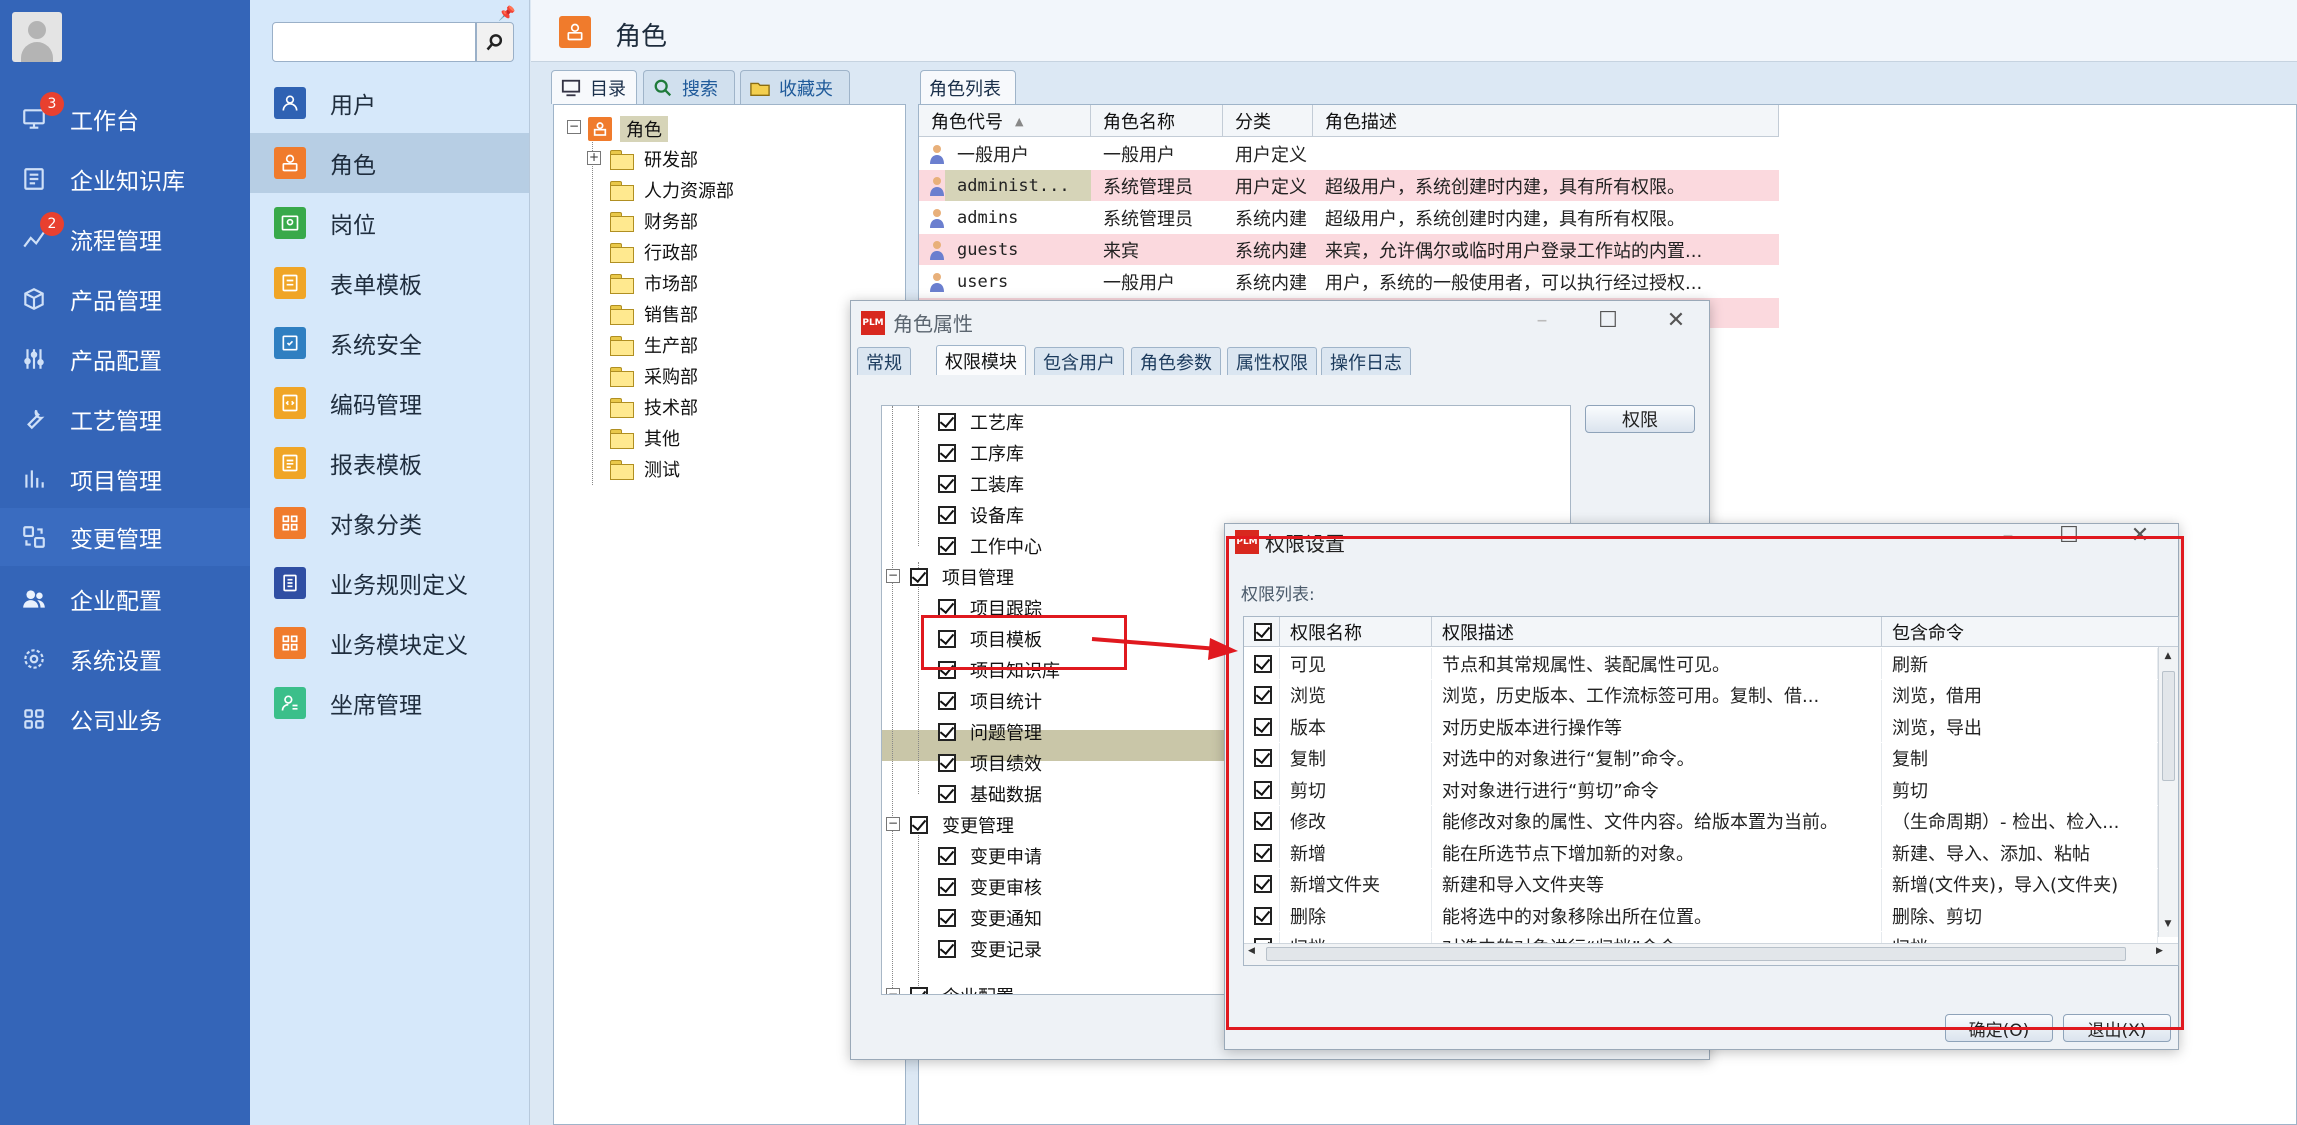 The width and height of the screenshot is (2297, 1125). What do you see at coordinates (990, 731) in the screenshot?
I see `permission-node: 问题管理` at bounding box center [990, 731].